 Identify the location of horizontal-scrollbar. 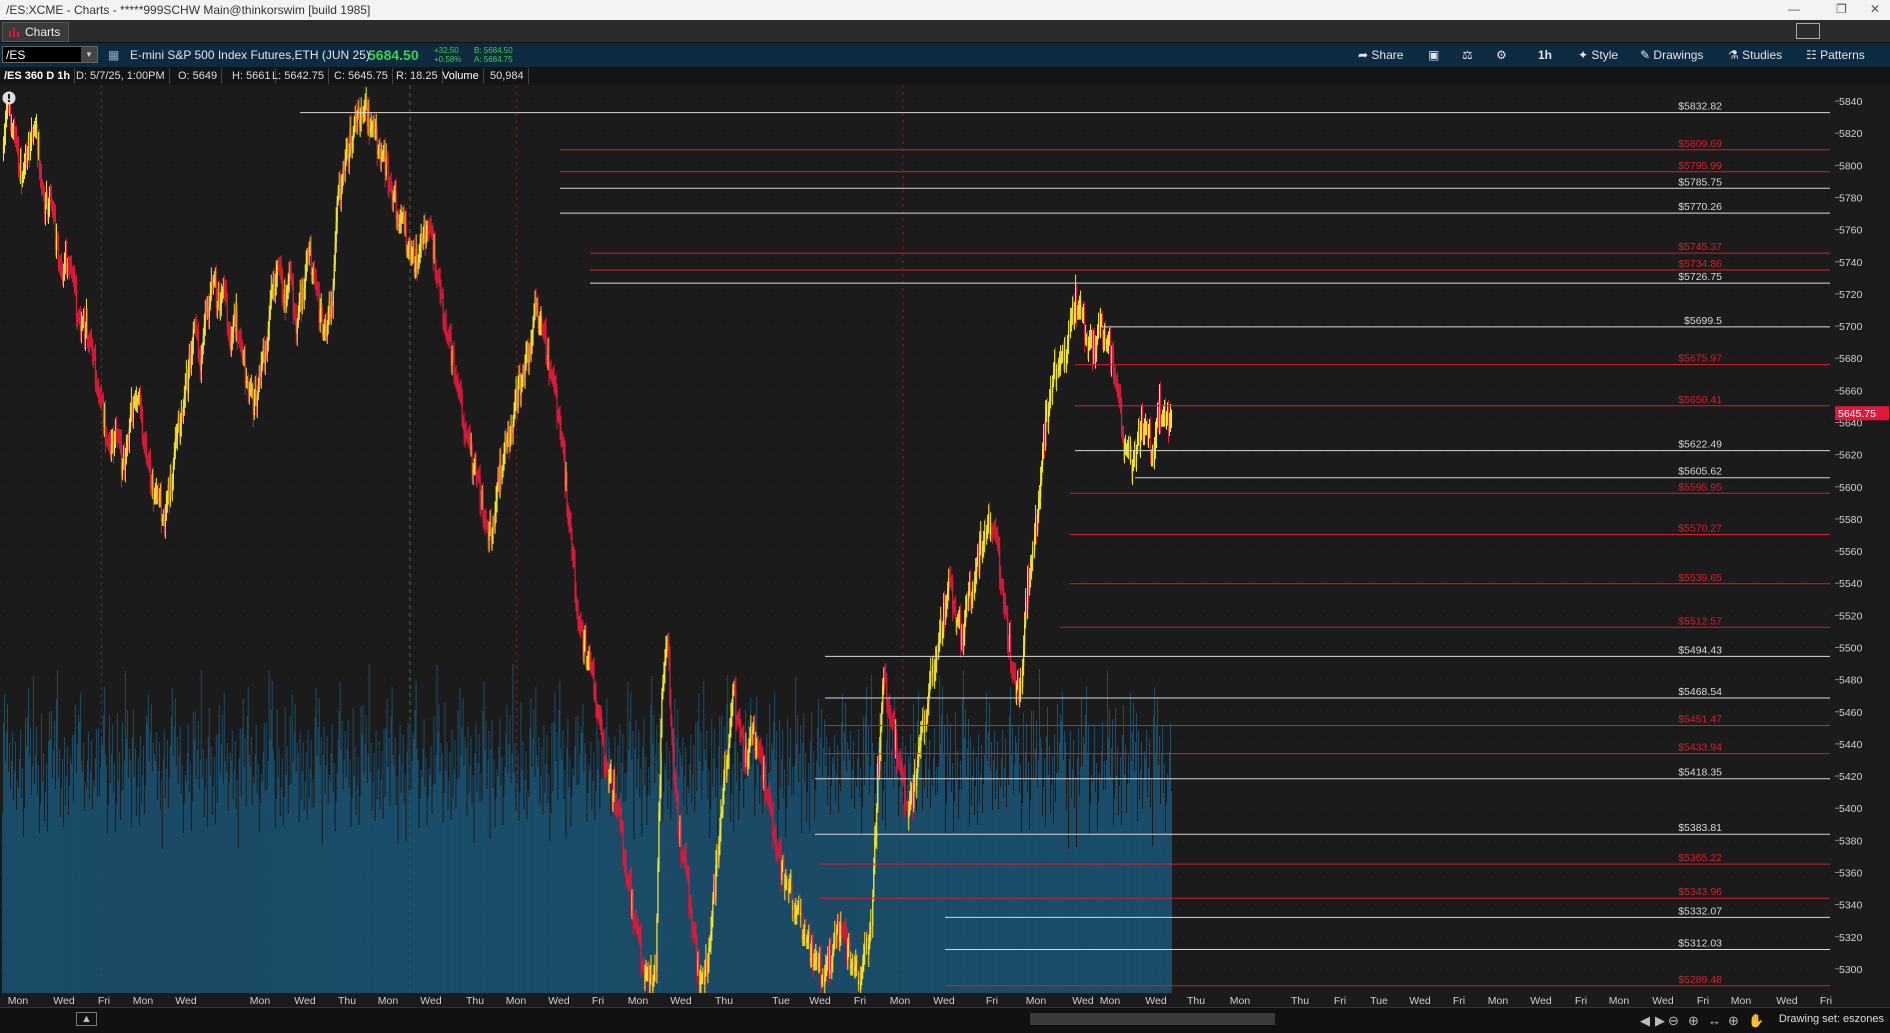
(1152, 1019).